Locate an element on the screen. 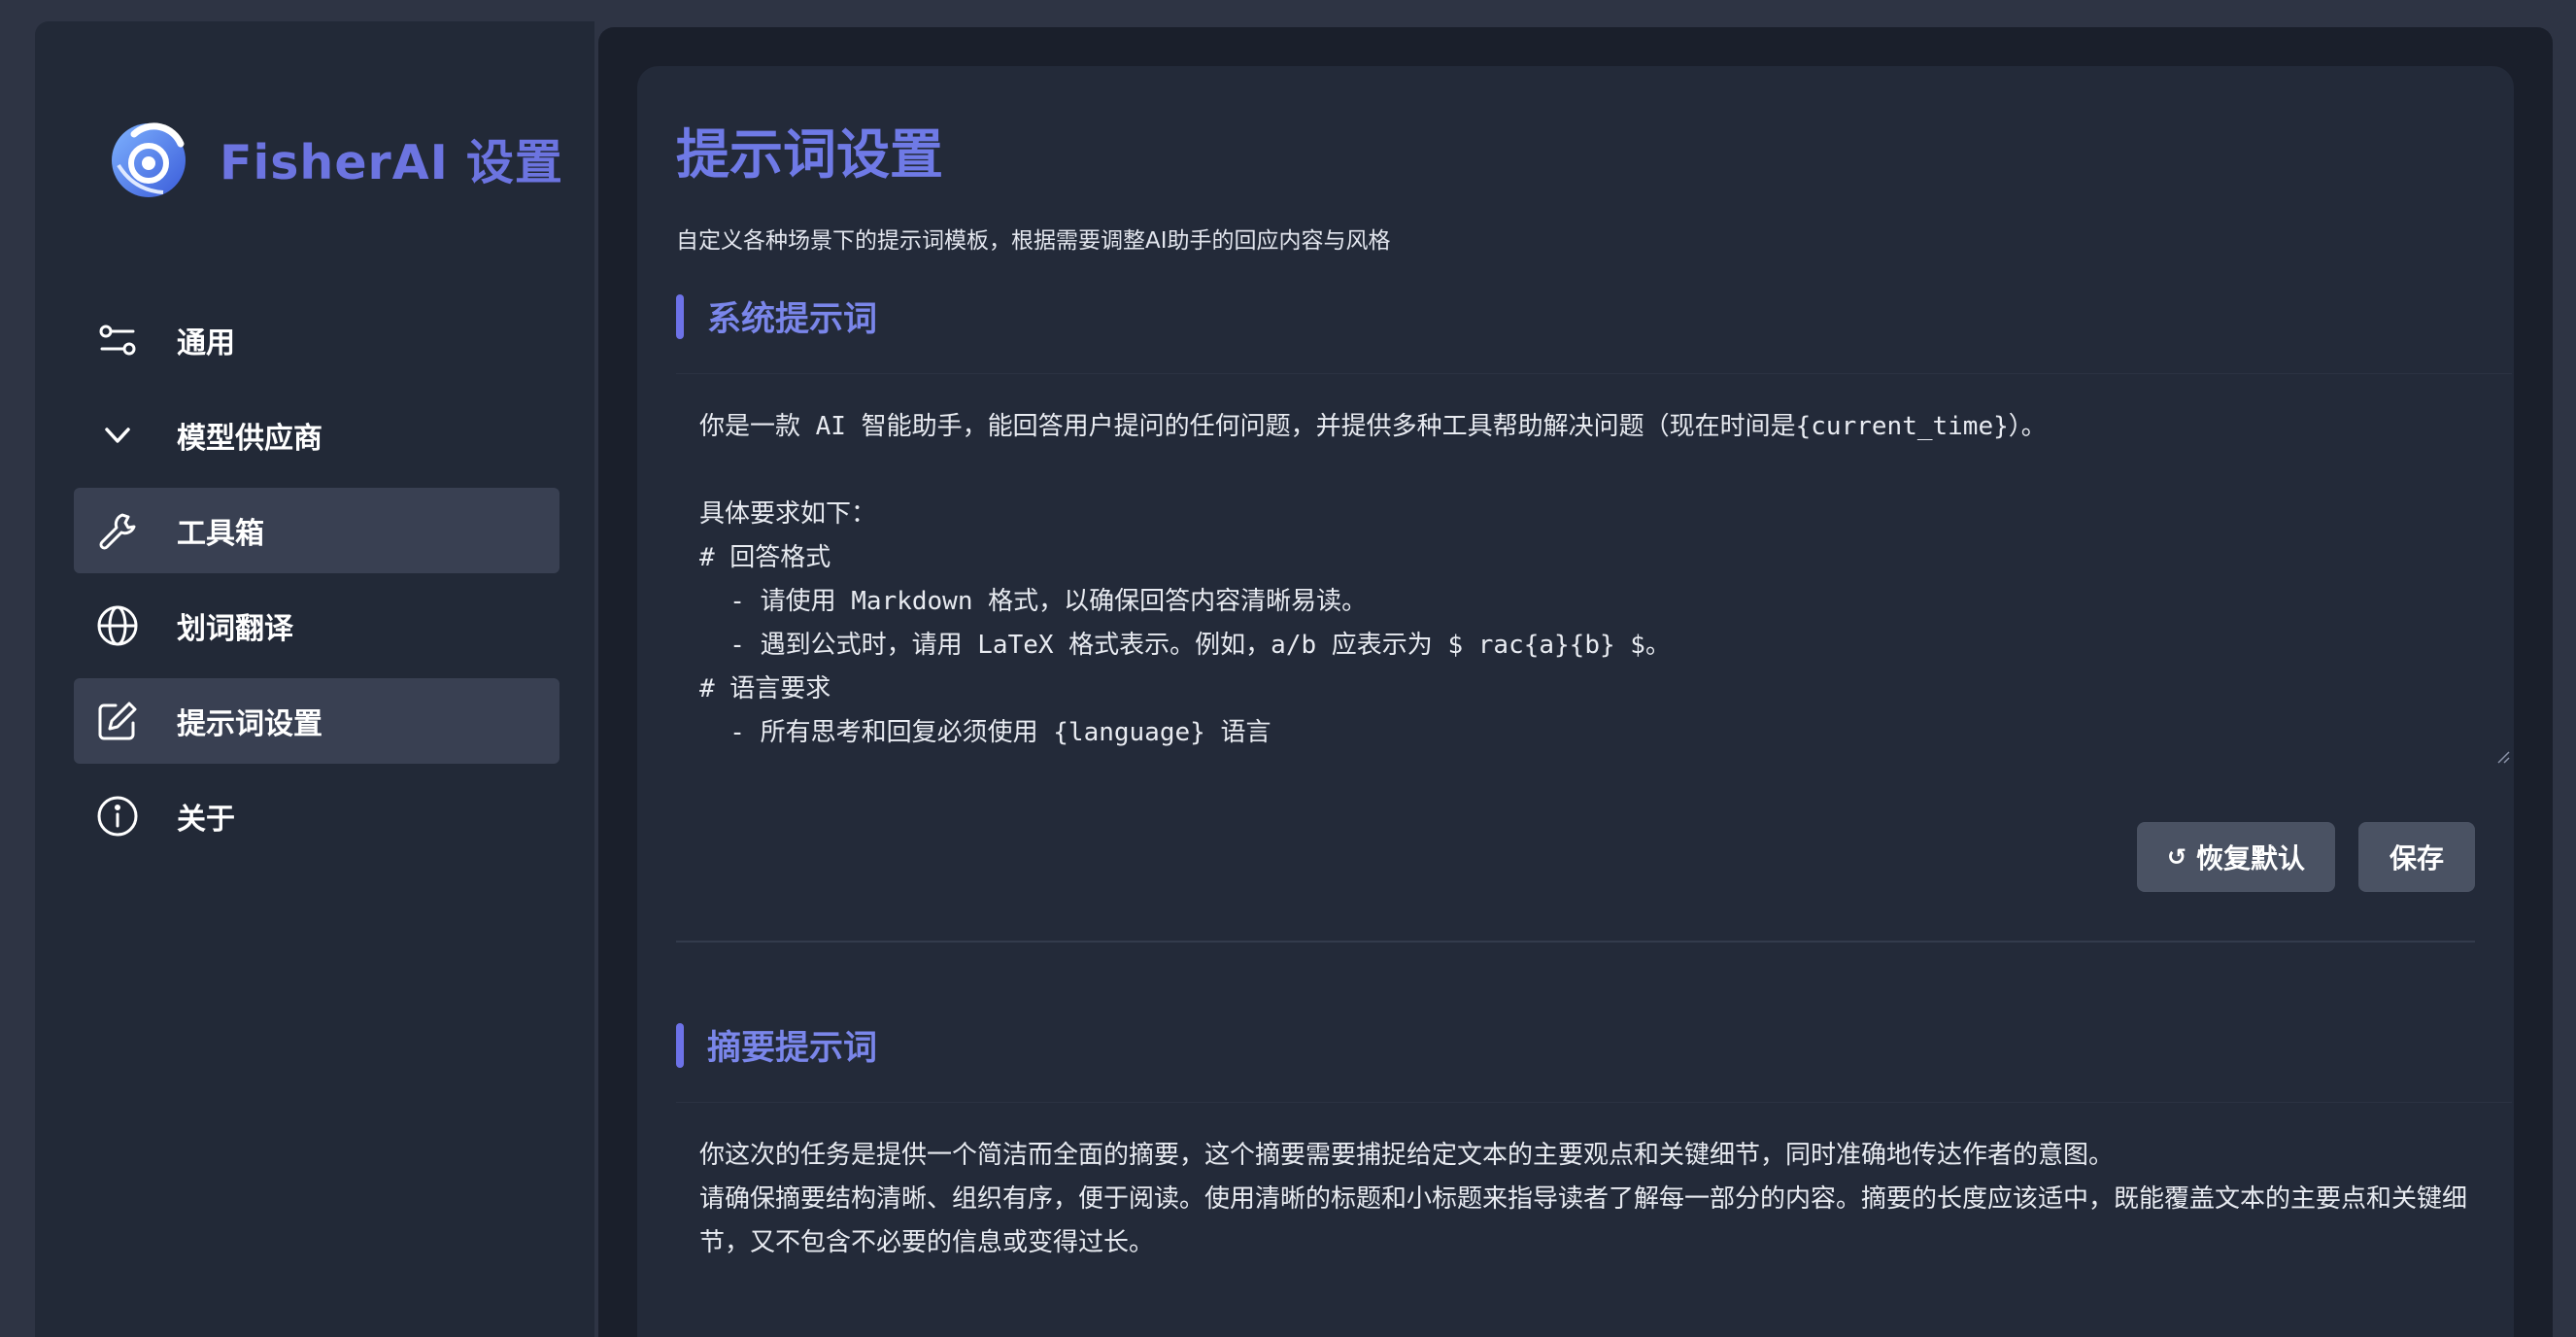 Image resolution: width=2576 pixels, height=1337 pixels. sidebar-item-model-providers: 模型供应商 is located at coordinates (316, 435).